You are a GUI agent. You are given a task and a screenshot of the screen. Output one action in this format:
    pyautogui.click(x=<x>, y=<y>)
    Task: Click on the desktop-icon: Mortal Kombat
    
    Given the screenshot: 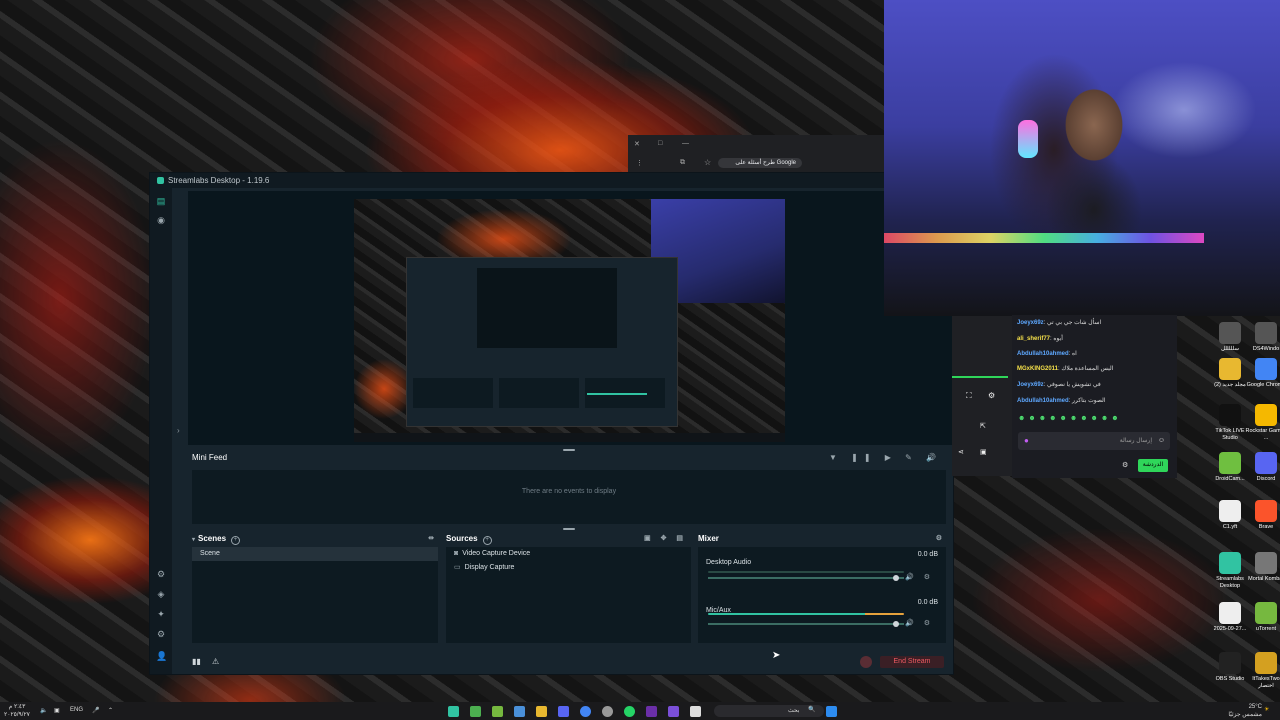 What is the action you would take?
    pyautogui.click(x=1262, y=567)
    